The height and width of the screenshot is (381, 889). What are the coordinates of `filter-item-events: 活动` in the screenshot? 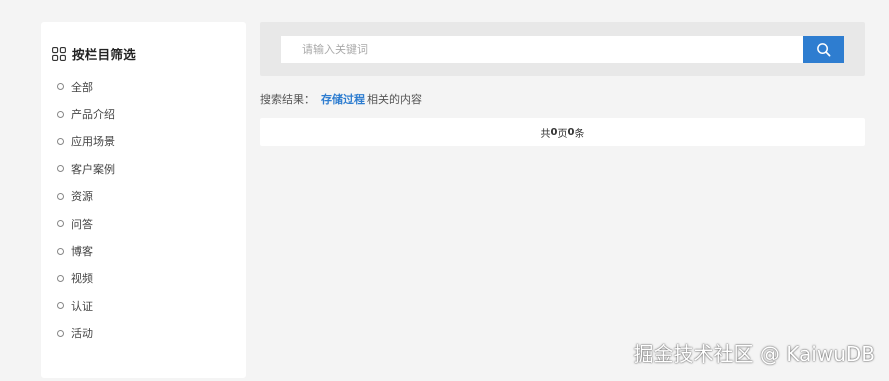 It's located at (86, 333).